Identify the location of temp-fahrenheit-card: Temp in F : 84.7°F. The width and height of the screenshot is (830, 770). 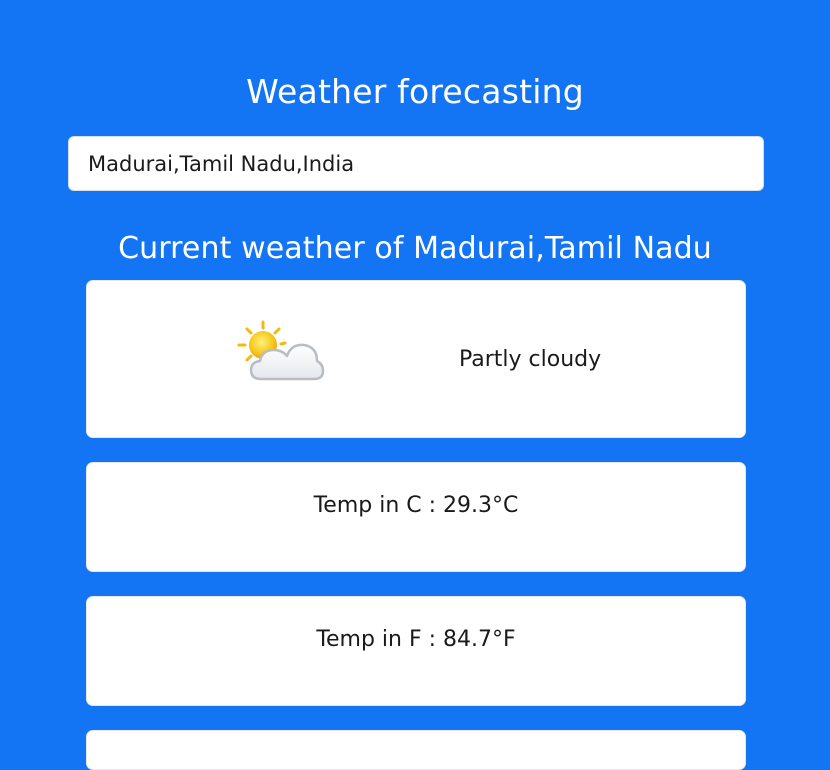
(416, 651).